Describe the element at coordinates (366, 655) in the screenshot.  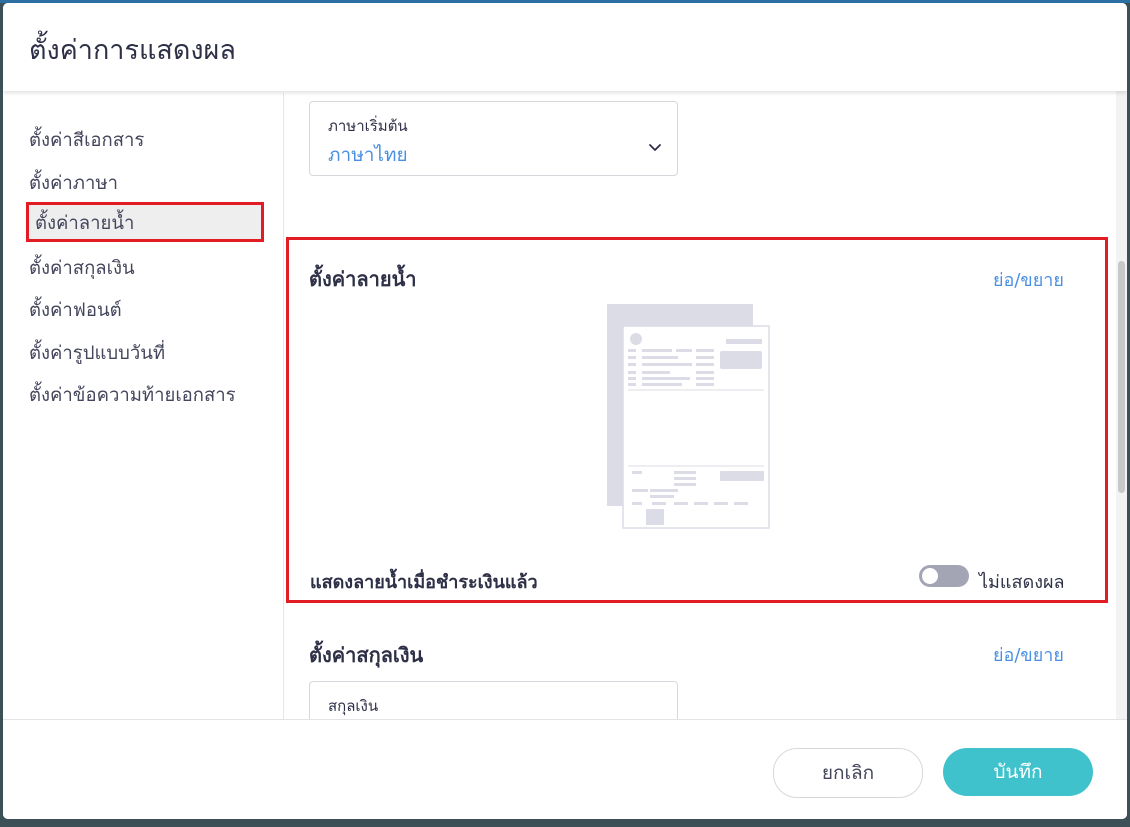
I see `currency-section-title: ตั้งค่าสกุลเงิน` at that location.